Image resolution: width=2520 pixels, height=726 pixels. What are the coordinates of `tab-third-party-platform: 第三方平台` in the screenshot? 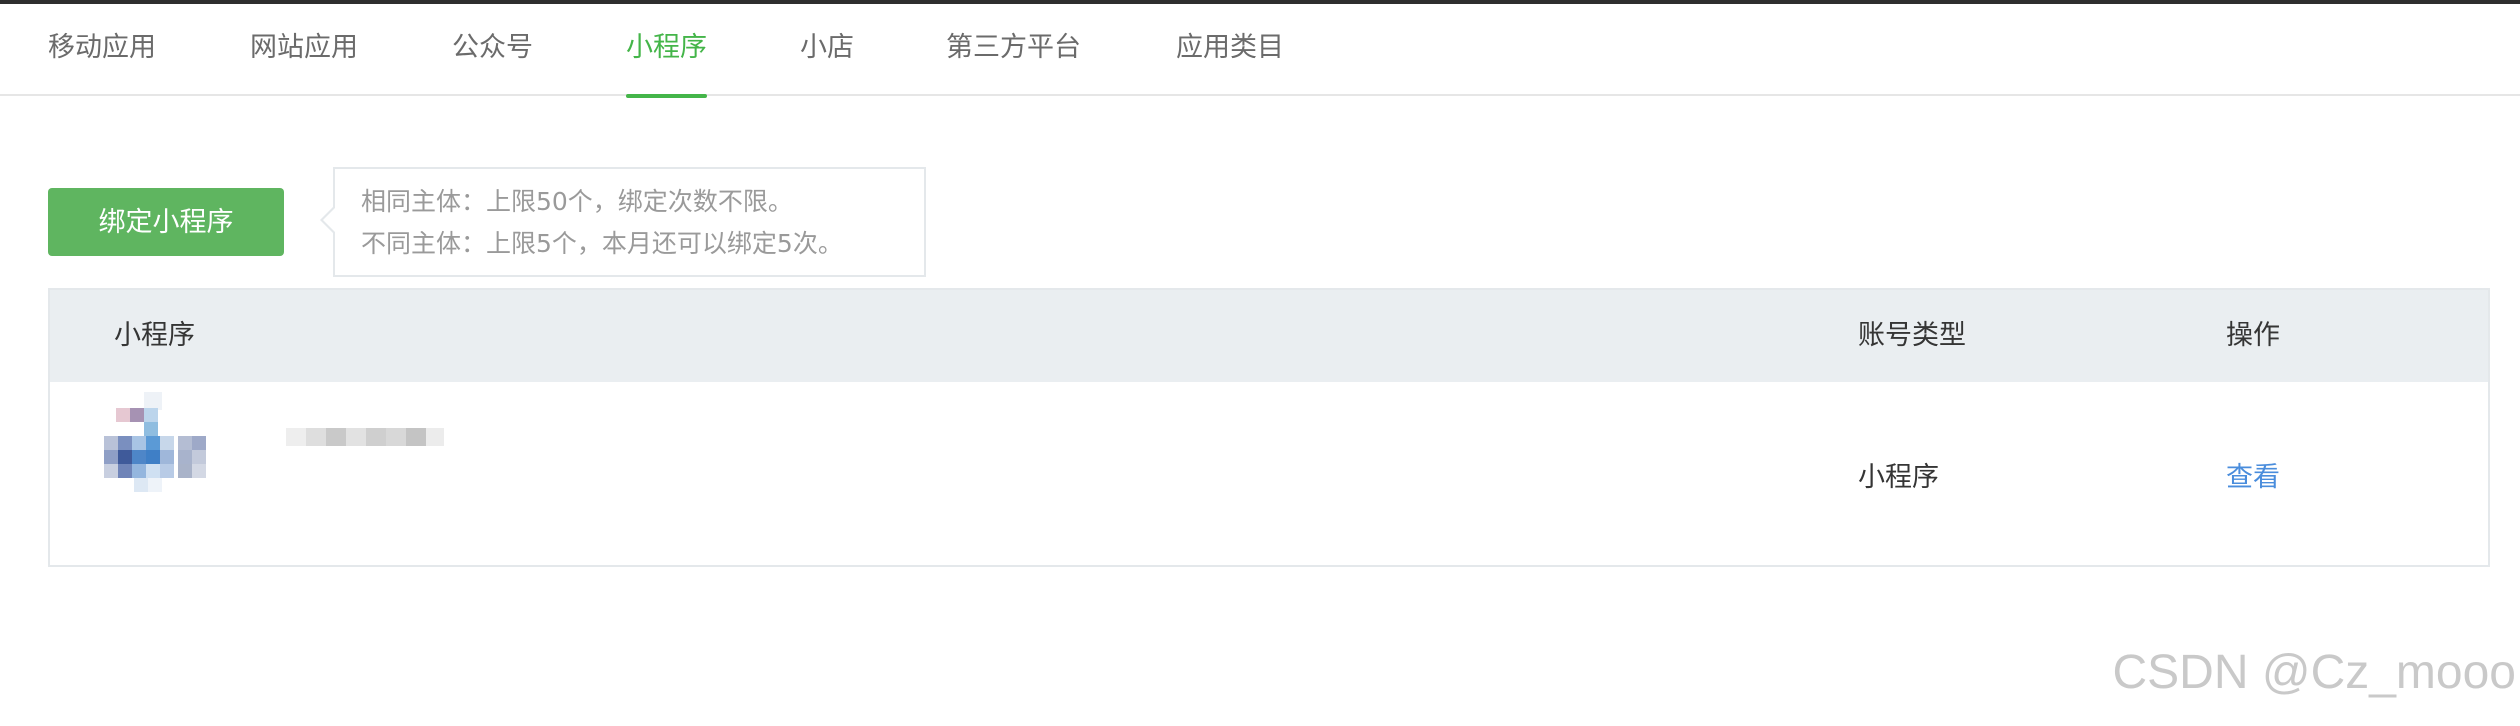 It's located at (1013, 50).